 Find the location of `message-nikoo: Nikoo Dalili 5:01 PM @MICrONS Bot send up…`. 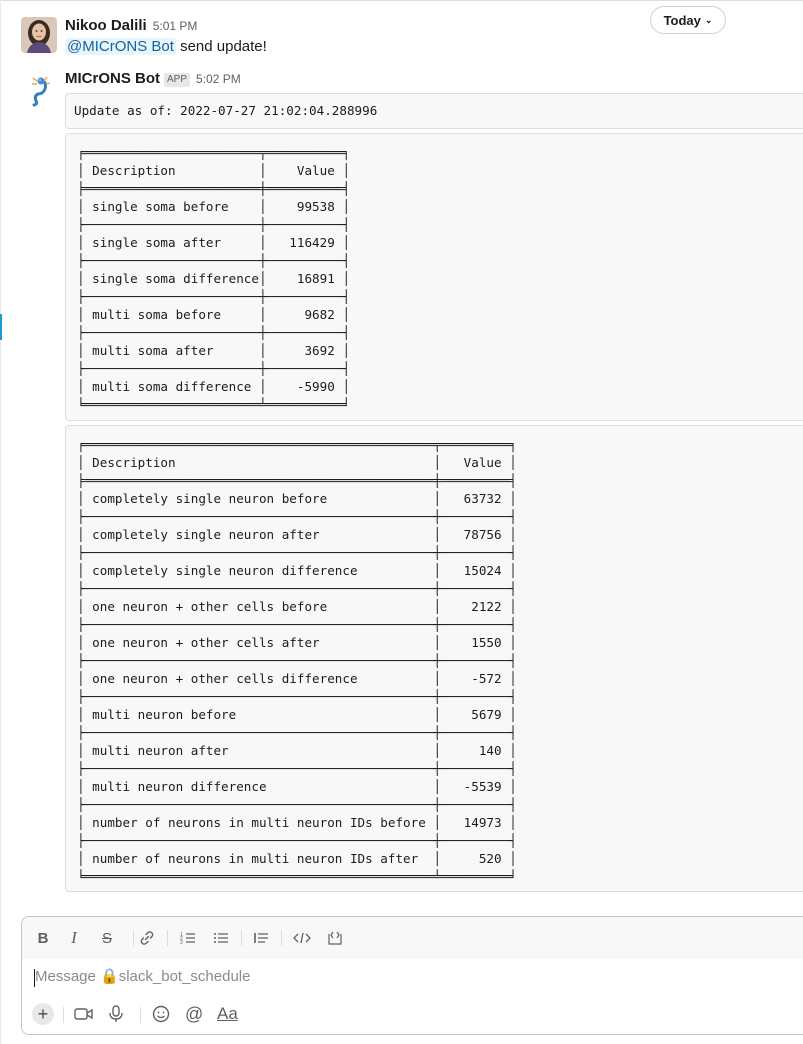

message-nikoo: Nikoo Dalili 5:01 PM @MICrONS Bot send up… is located at coordinates (166, 37).